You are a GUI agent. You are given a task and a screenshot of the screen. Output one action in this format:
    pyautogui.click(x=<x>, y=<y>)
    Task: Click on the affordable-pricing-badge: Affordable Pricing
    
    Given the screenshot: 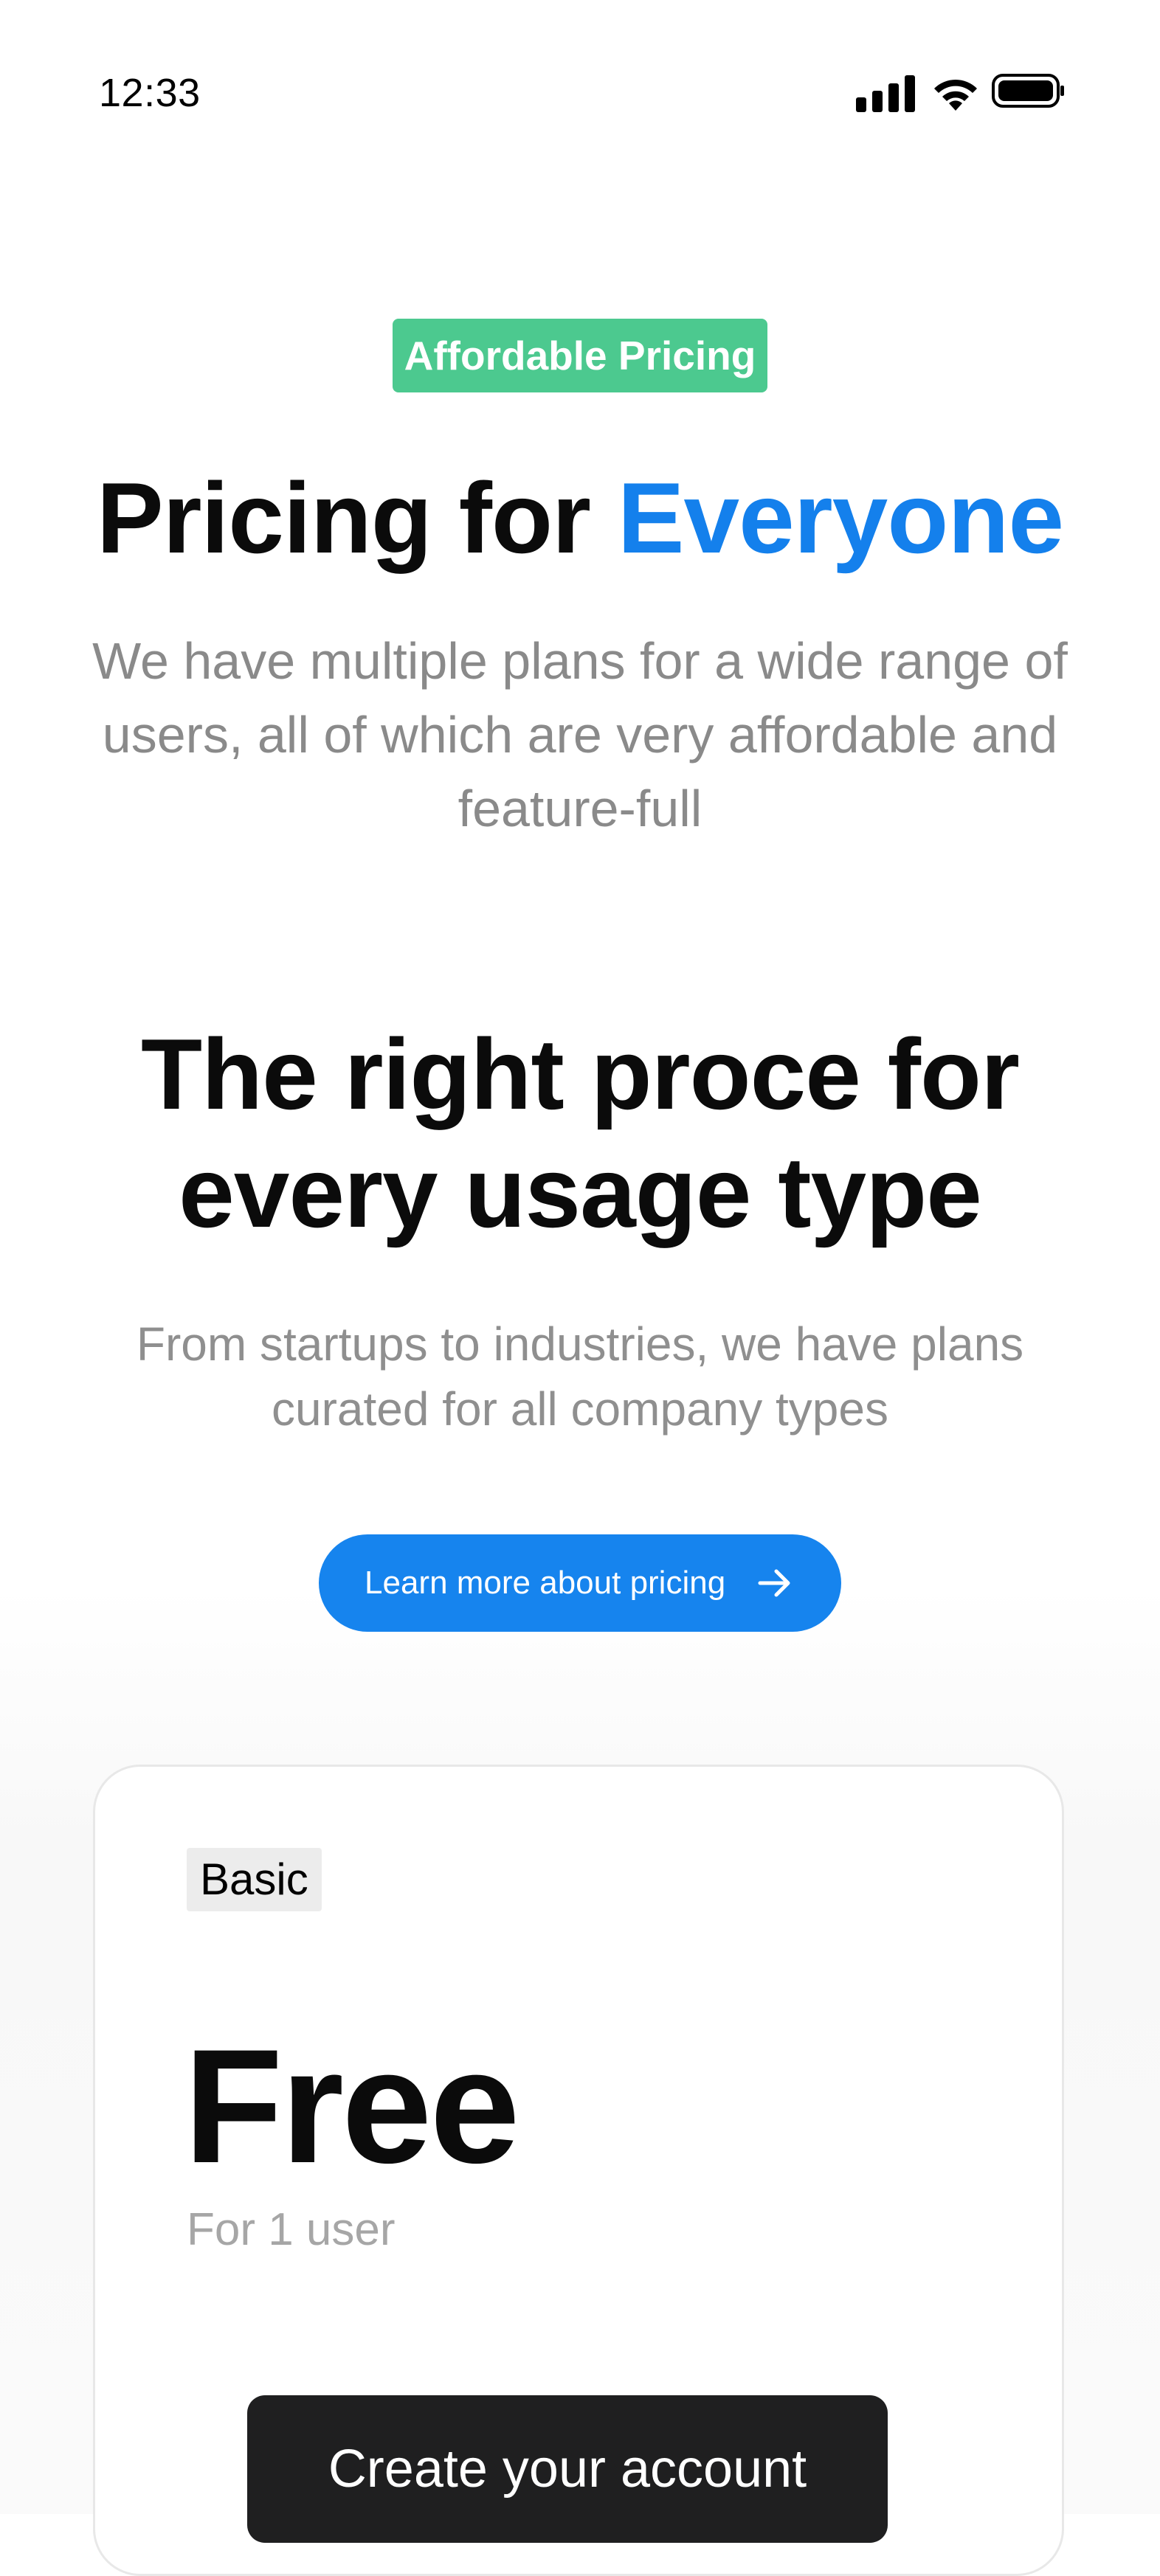 What is the action you would take?
    pyautogui.click(x=580, y=356)
    